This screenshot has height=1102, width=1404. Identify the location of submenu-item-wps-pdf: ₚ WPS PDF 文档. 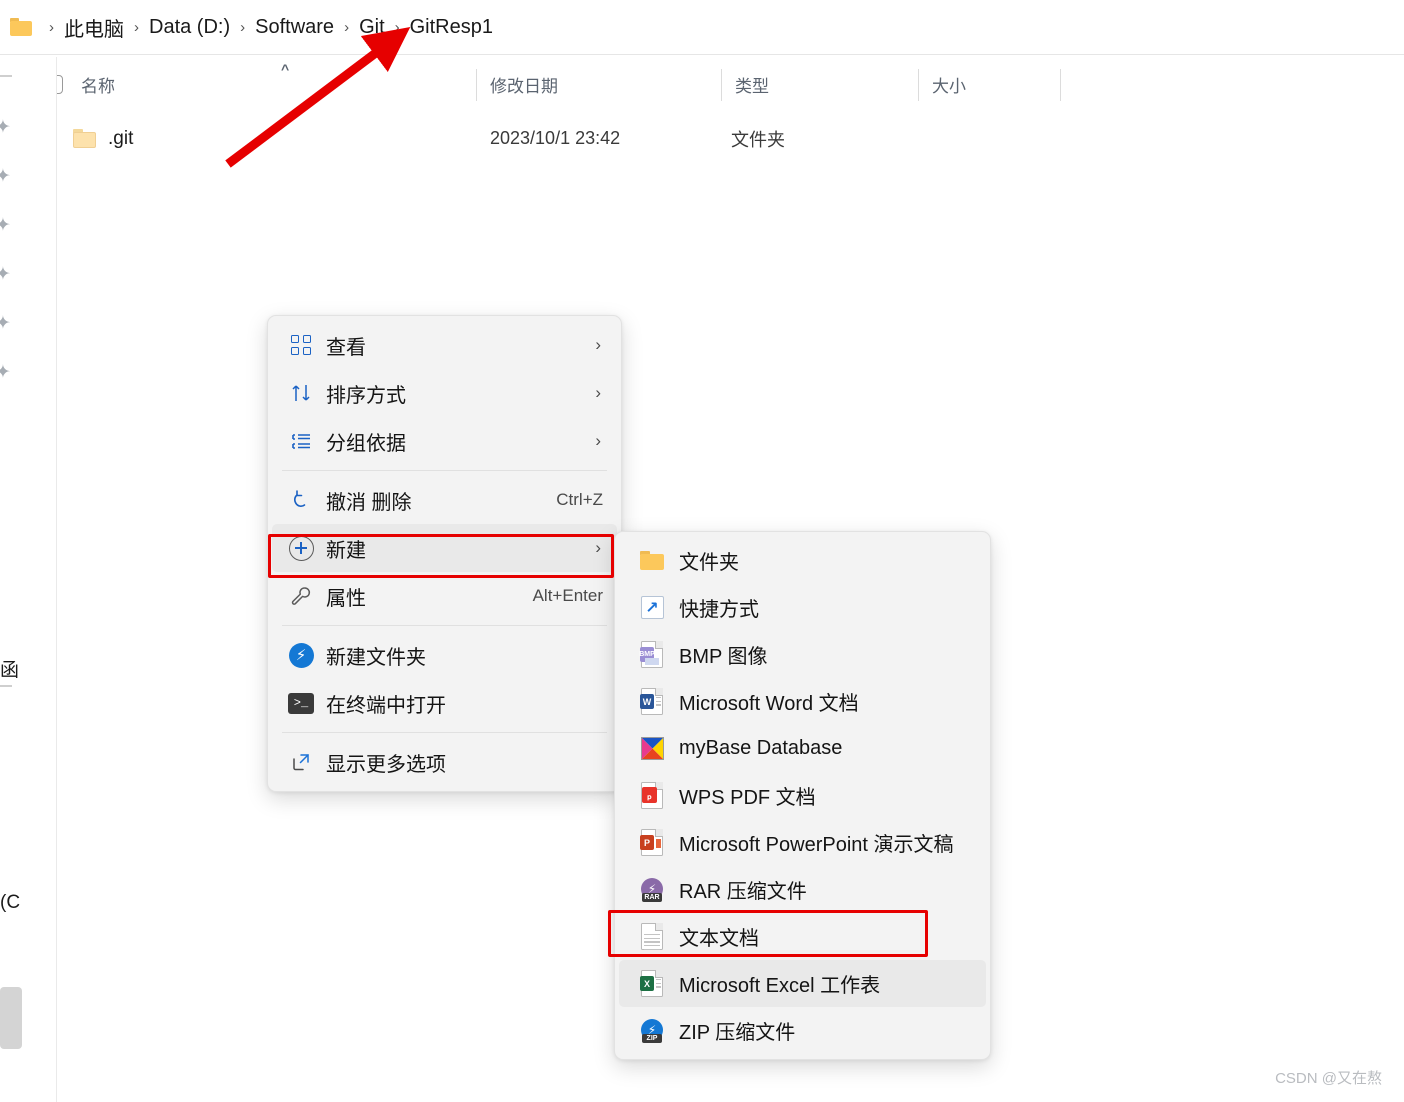
(802, 795).